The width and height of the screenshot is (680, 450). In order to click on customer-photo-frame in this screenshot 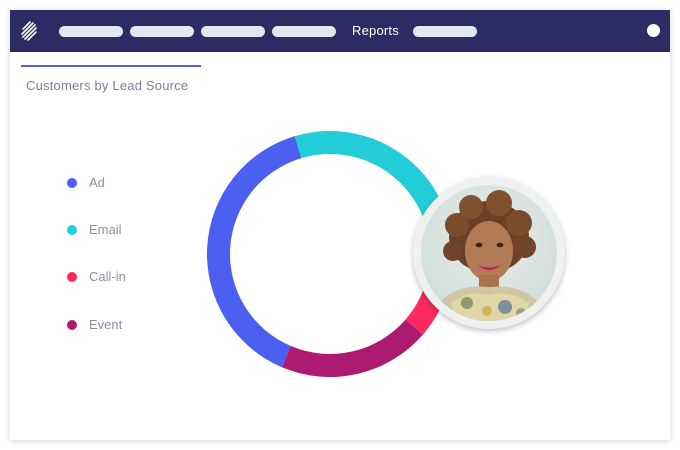, I will do `click(489, 253)`.